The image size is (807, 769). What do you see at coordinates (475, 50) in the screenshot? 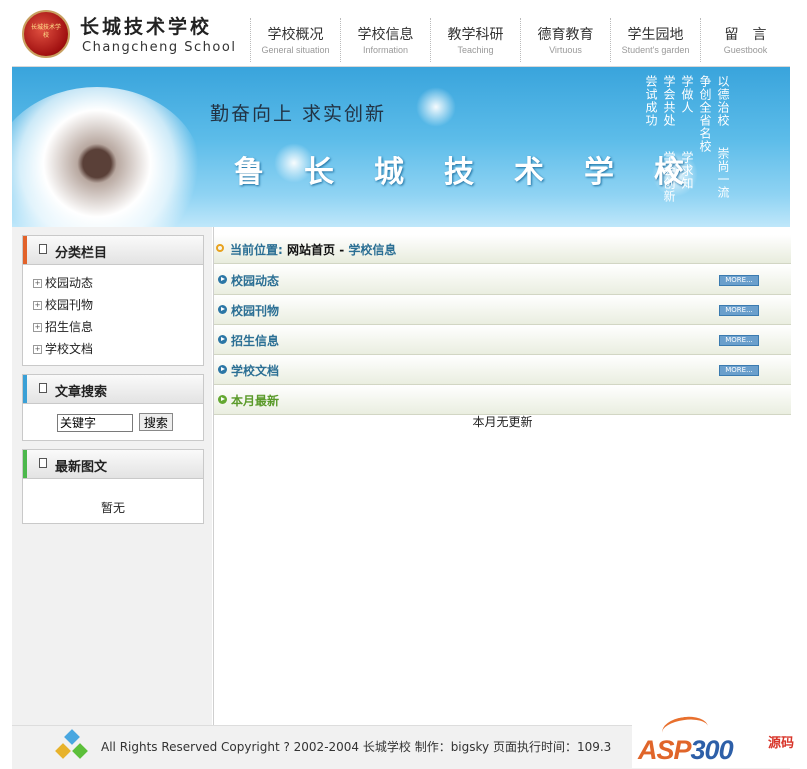
I see `nav-label-en: Teaching` at bounding box center [475, 50].